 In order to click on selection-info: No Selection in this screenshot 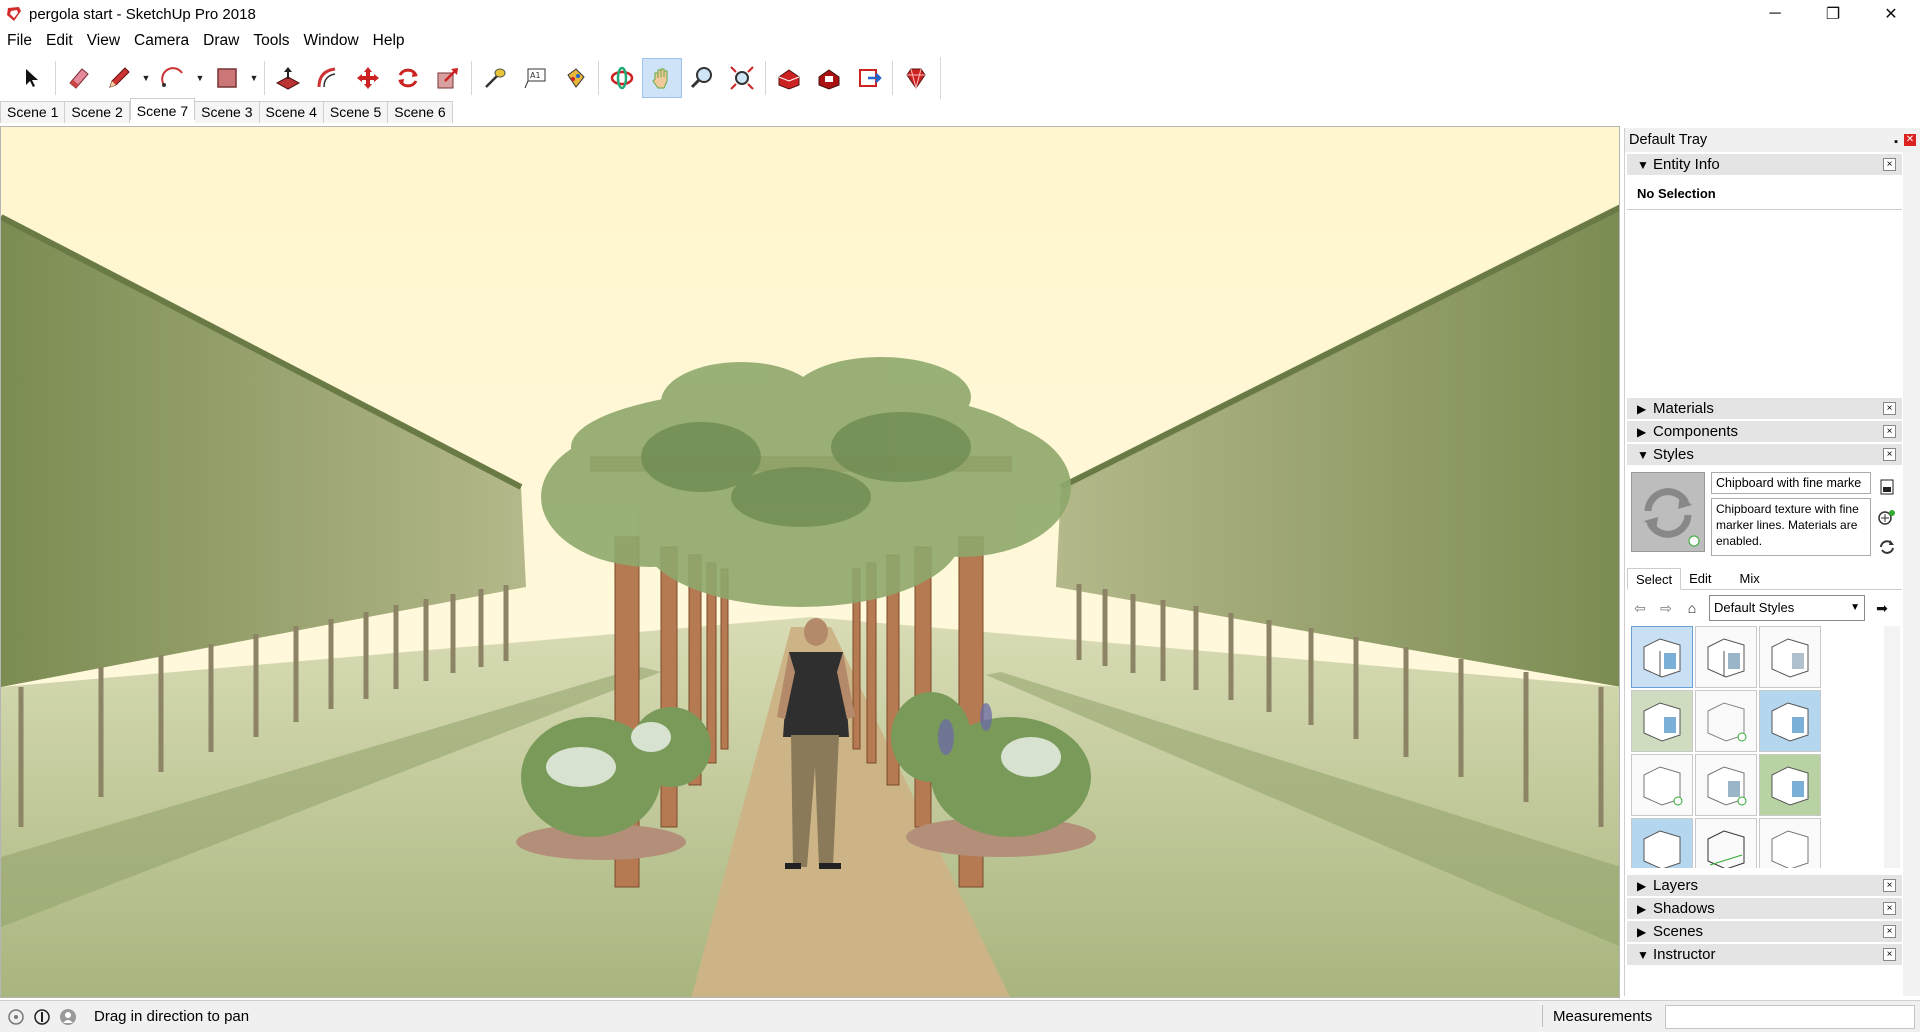, I will do `click(1764, 193)`.